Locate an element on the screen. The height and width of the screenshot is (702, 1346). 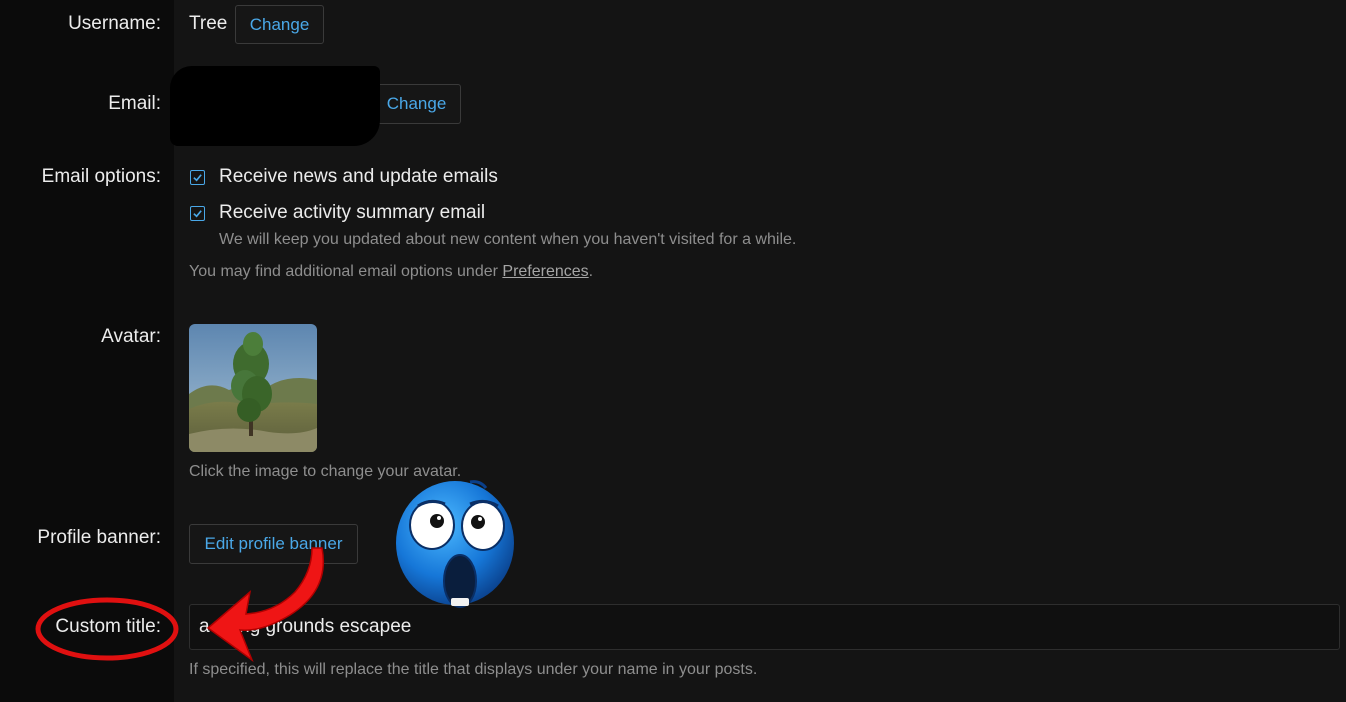
preferences-link: Preferences is located at coordinates (545, 271).